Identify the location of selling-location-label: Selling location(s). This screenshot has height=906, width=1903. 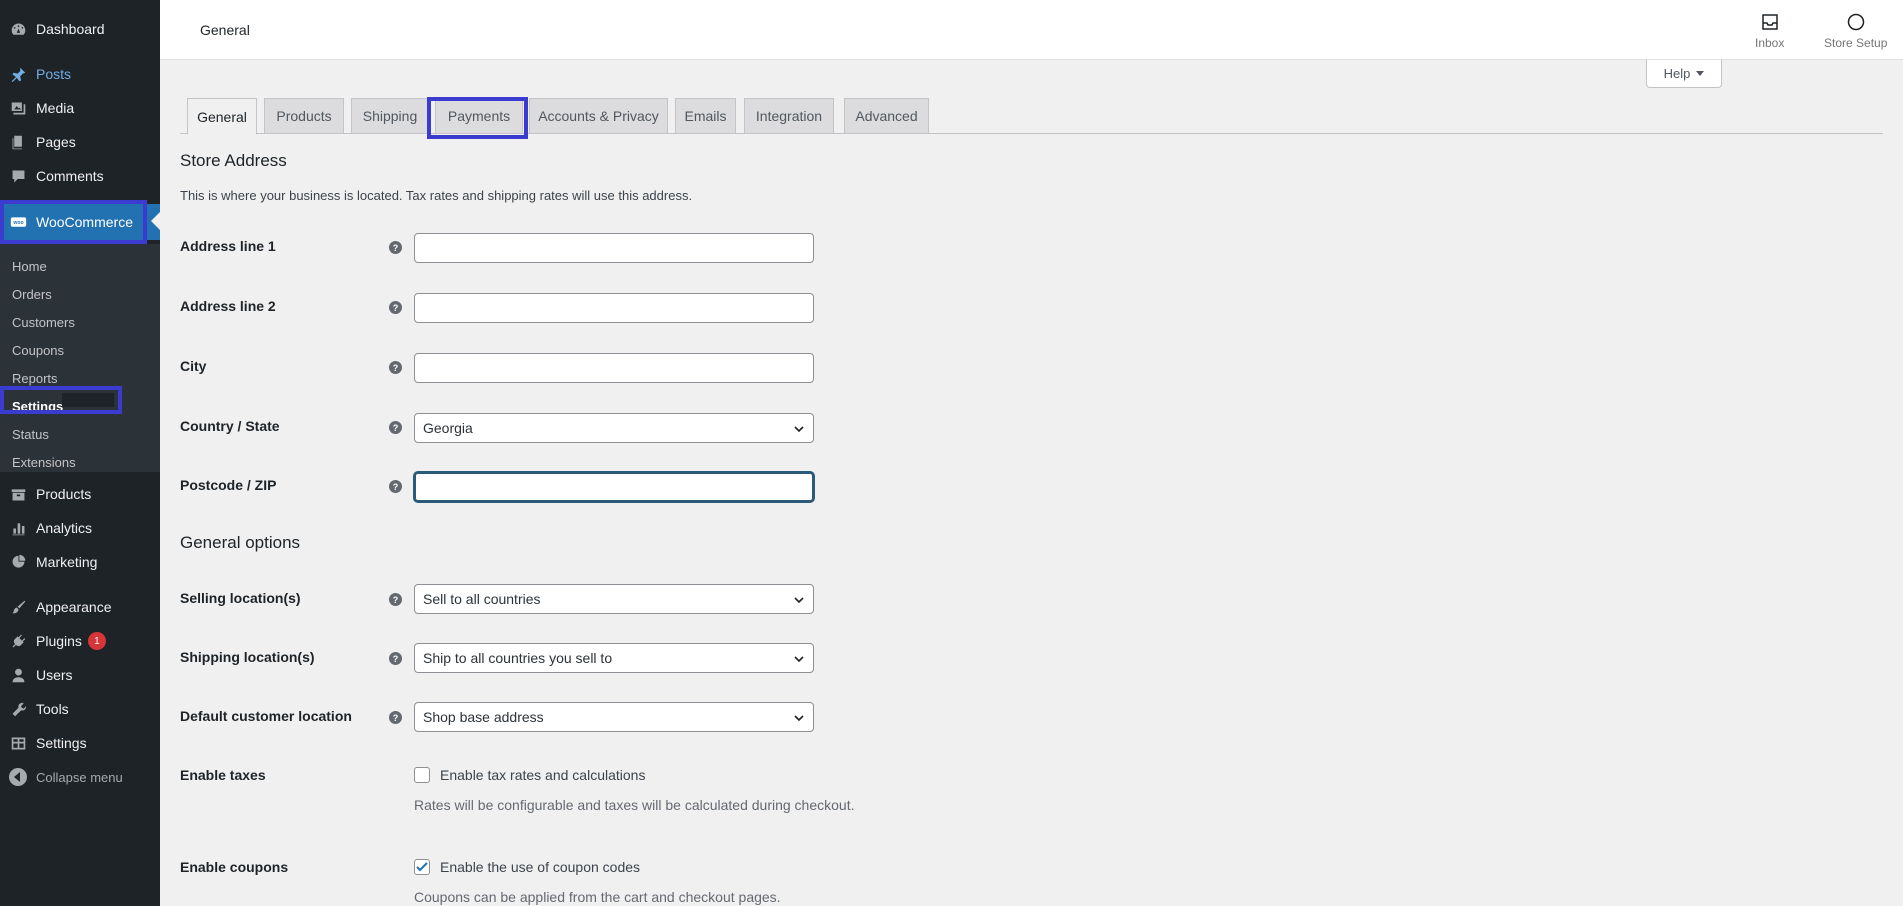
(240, 598).